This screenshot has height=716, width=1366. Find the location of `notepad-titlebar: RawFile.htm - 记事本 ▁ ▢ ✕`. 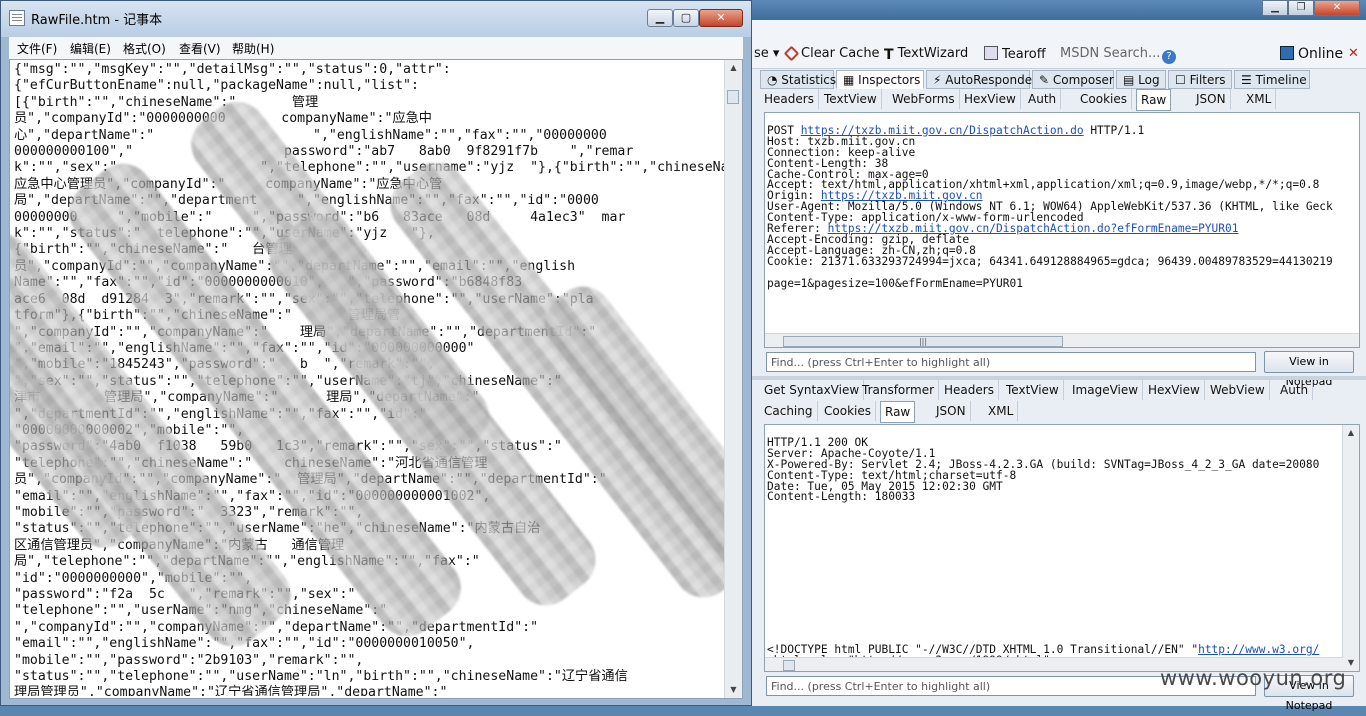

notepad-titlebar: RawFile.htm - 记事本 ▁ ▢ ✕ is located at coordinates (376, 19).